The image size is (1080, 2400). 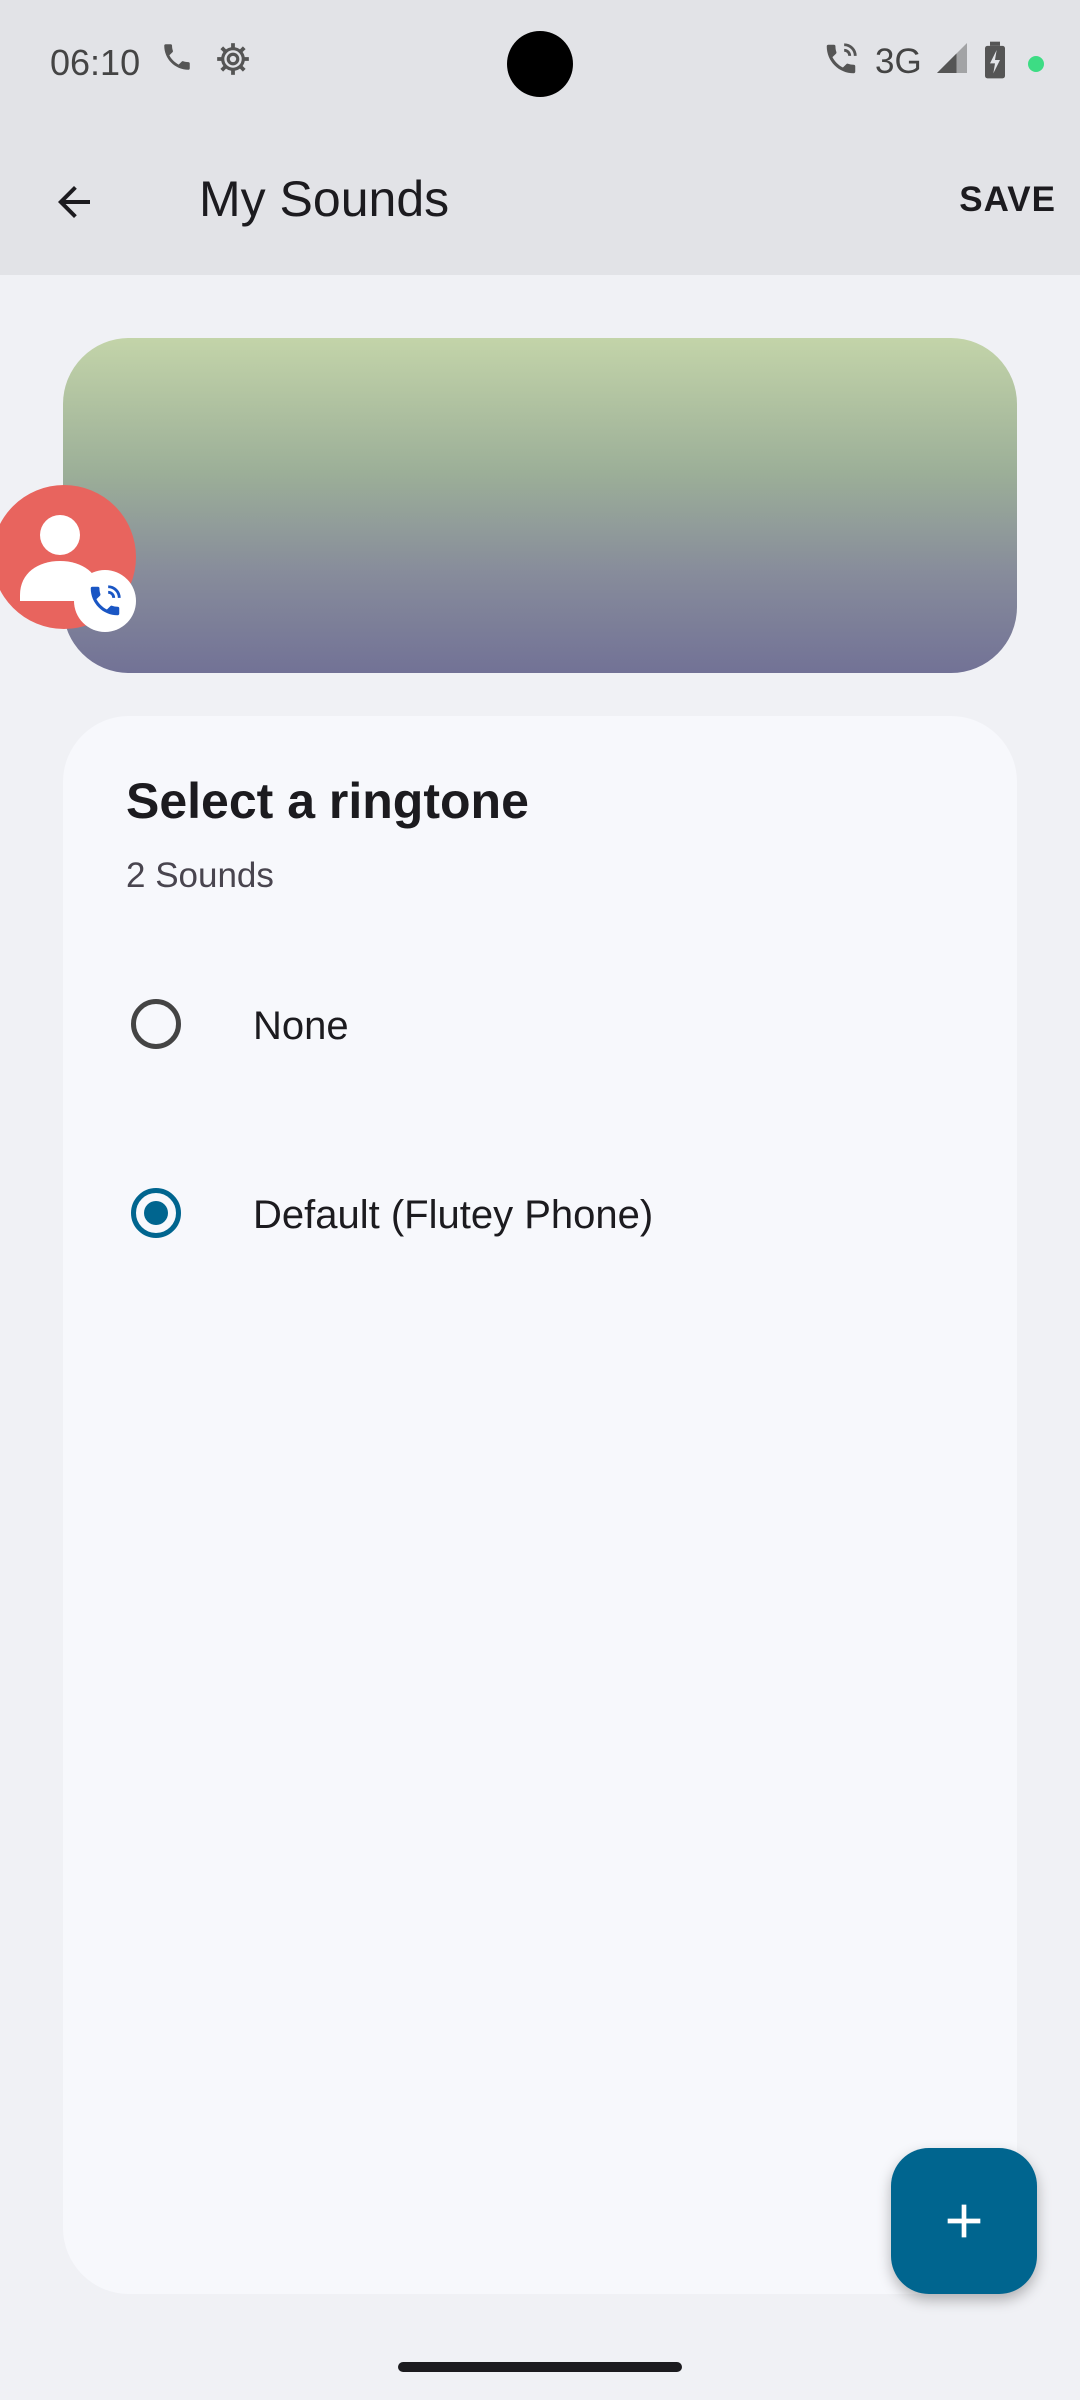 I want to click on ringtone-option-label: None, so click(x=301, y=1026).